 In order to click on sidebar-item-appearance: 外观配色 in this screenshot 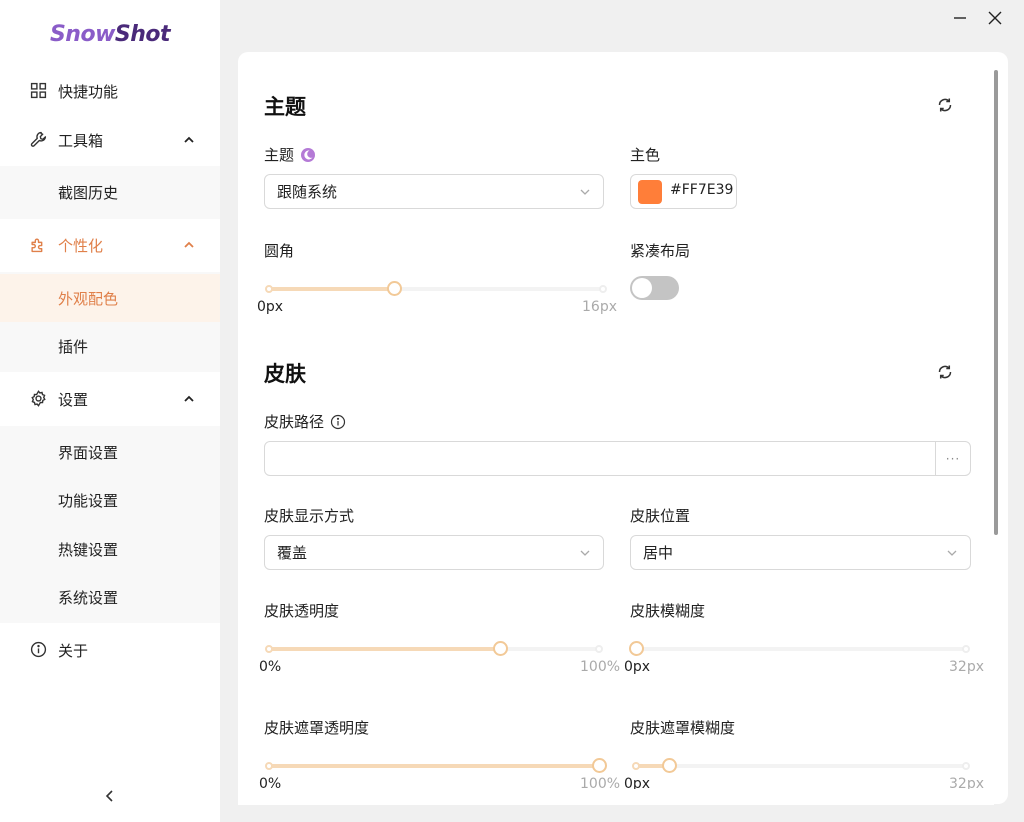, I will do `click(110, 298)`.